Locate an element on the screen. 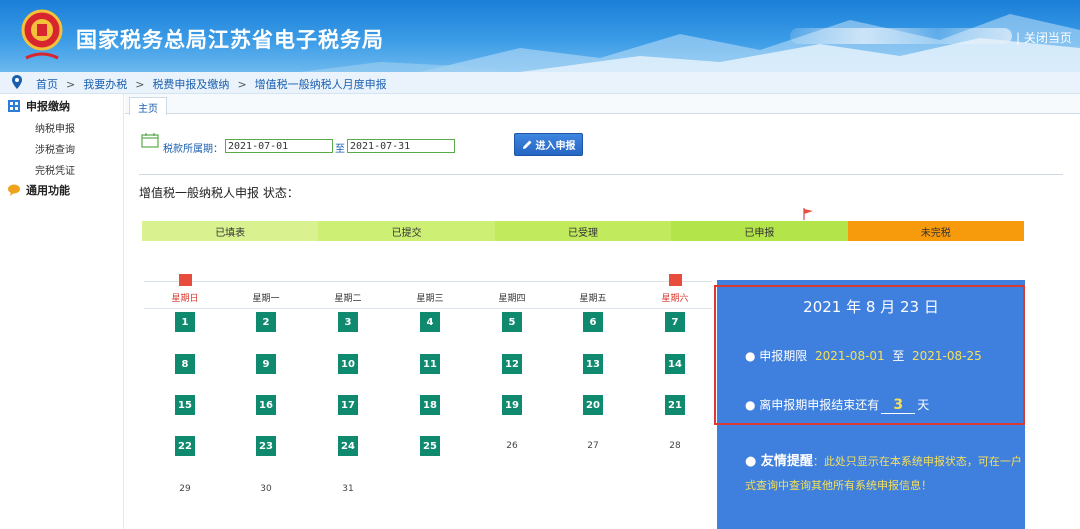 The width and height of the screenshot is (1080, 529). calendar-day: 3 is located at coordinates (348, 322).